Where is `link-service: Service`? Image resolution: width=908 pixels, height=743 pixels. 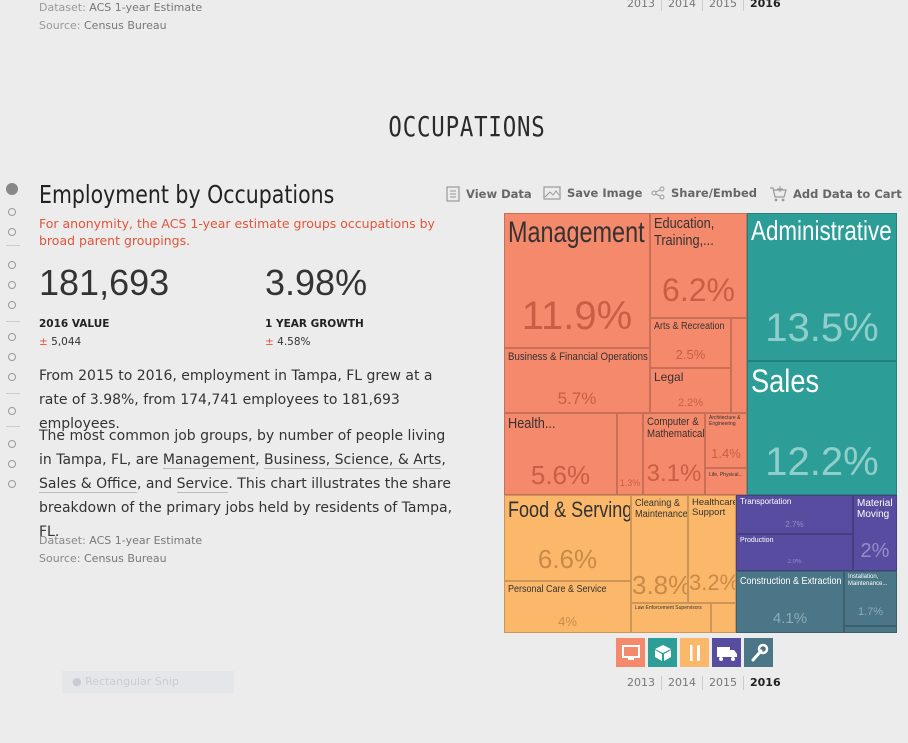
link-service: Service is located at coordinates (202, 484).